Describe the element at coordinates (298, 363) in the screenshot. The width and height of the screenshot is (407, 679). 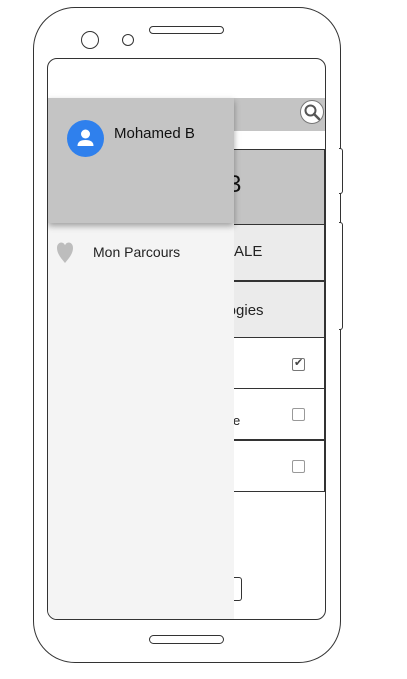
I see `checkbox-checked` at that location.